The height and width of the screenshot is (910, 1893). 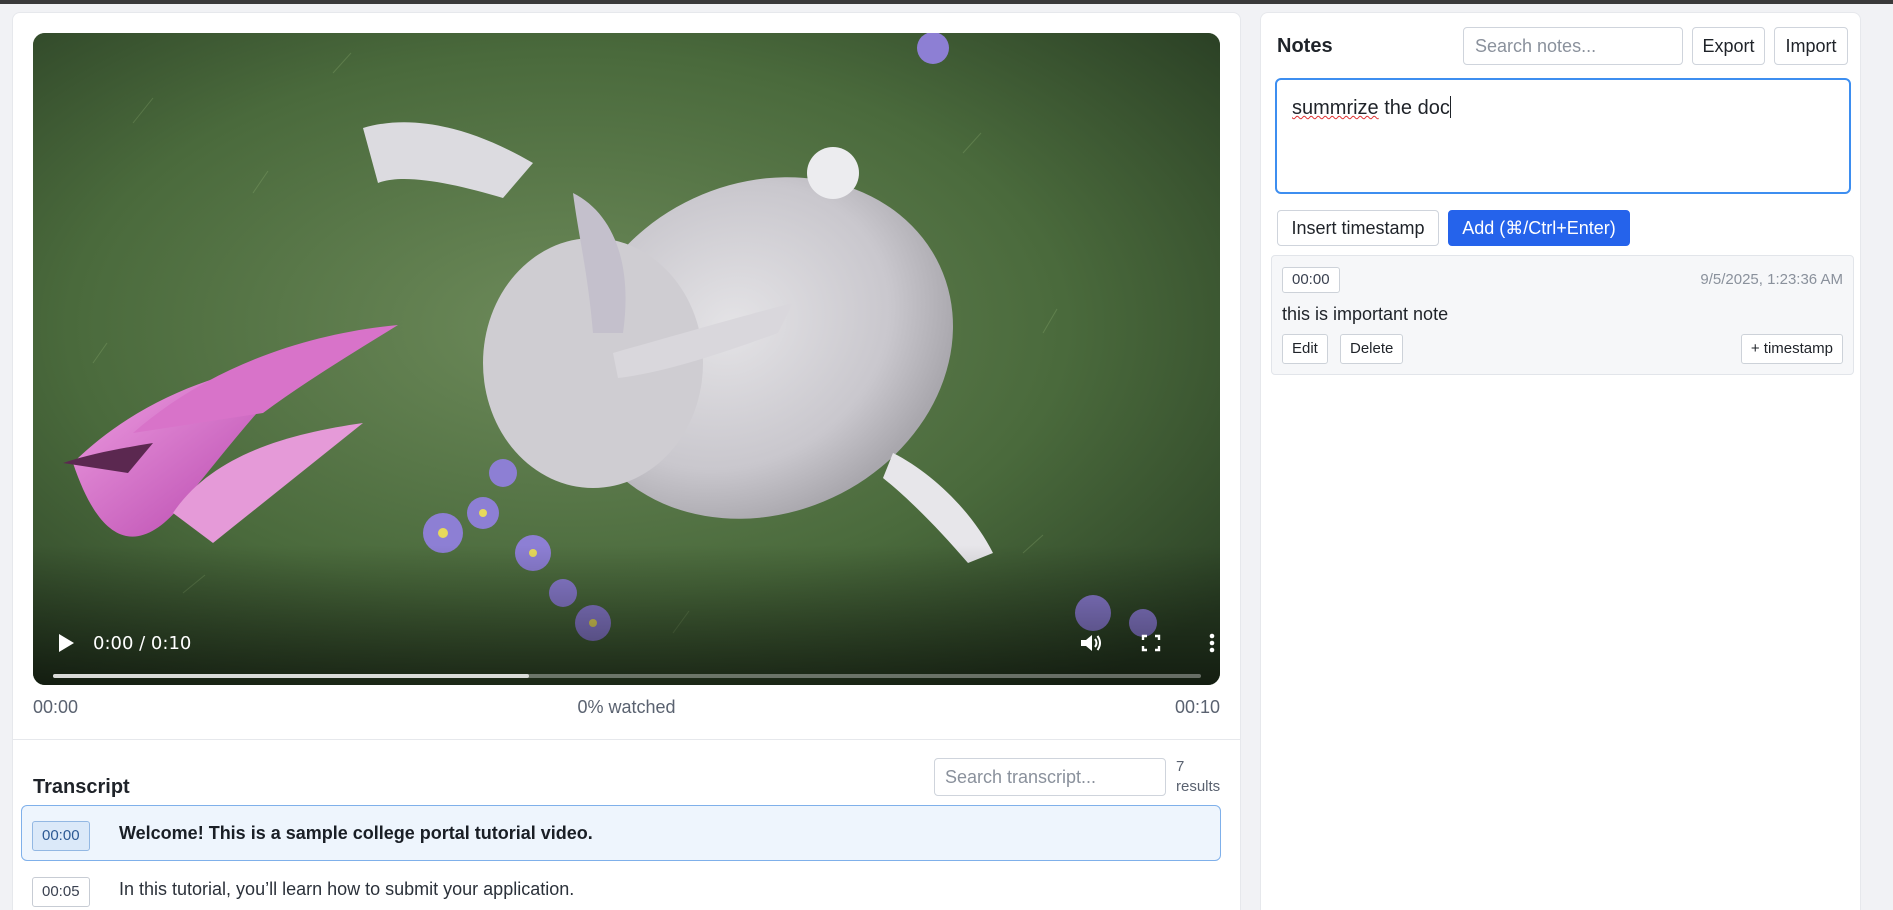 What do you see at coordinates (1197, 707) in the screenshot?
I see `end-time: 00:10` at bounding box center [1197, 707].